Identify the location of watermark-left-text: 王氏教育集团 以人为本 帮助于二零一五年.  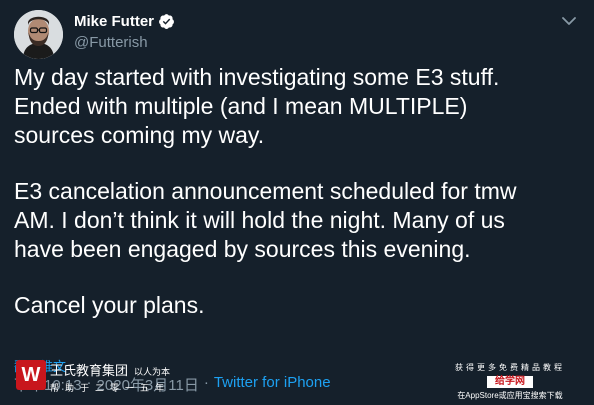
(110, 377).